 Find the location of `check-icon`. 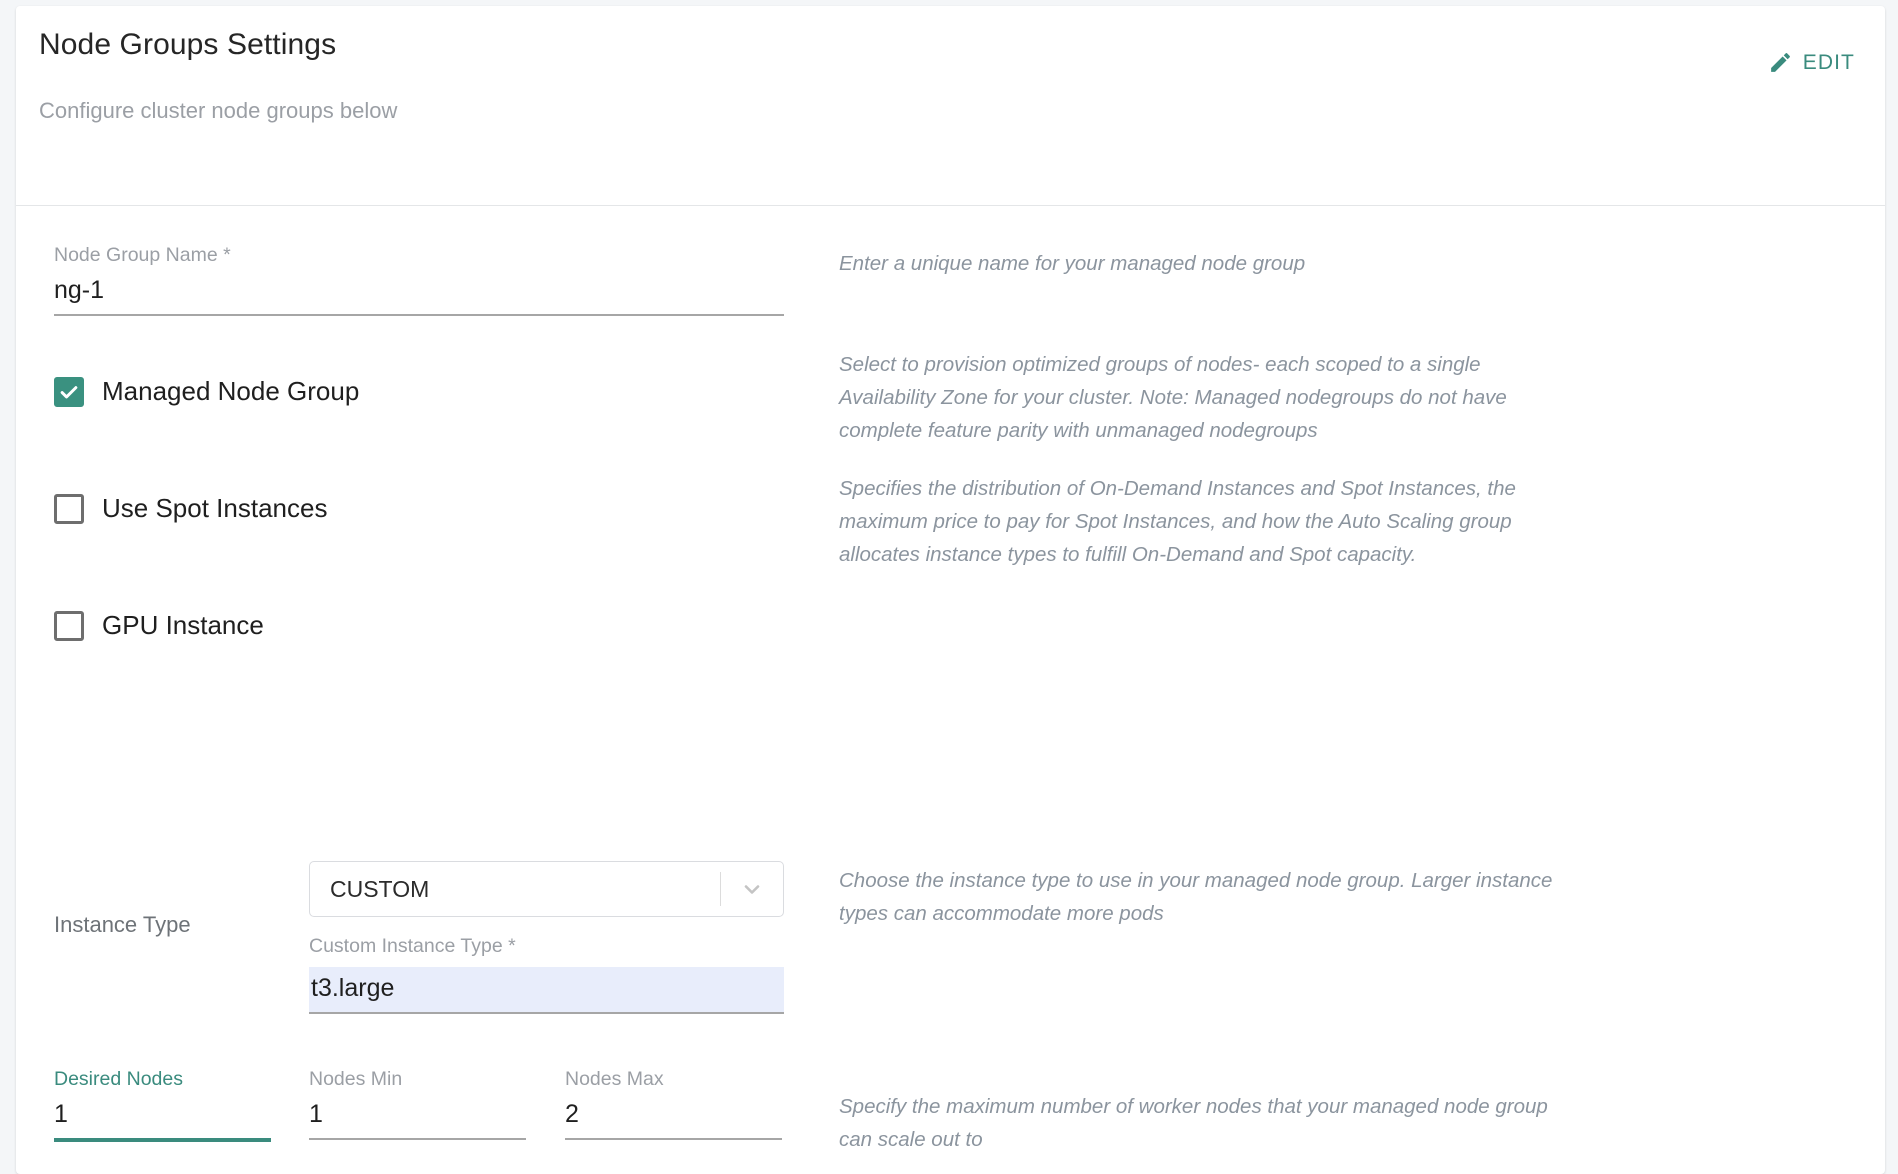

check-icon is located at coordinates (69, 391).